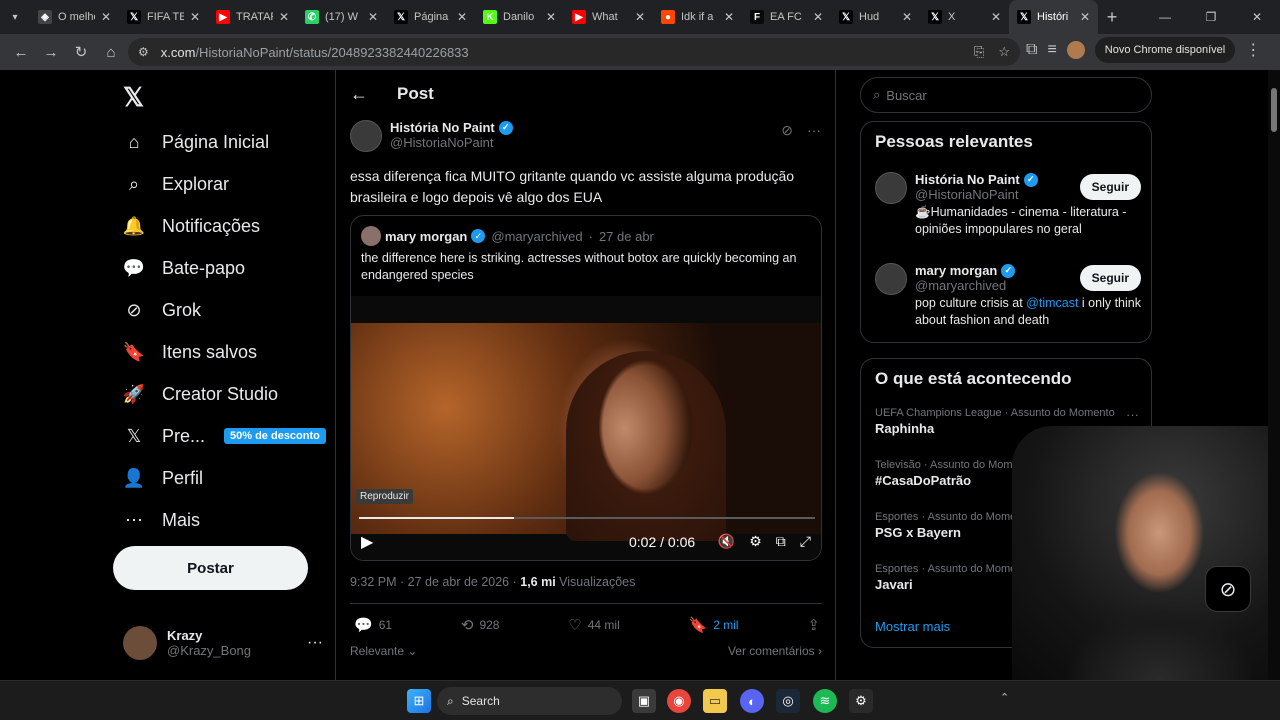 This screenshot has height=720, width=1280. I want to click on post-author: História No Paint ✓ @HistoriaNoPaint, so click(431, 136).